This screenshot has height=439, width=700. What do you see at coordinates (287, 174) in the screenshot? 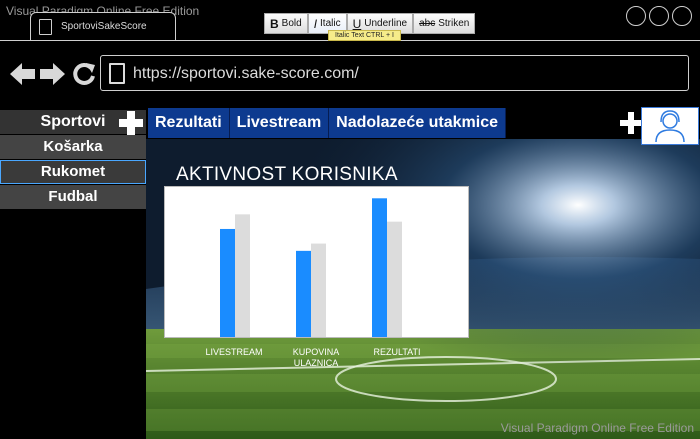
I see `chart-title: AKTIVNOST KORISNIKA` at bounding box center [287, 174].